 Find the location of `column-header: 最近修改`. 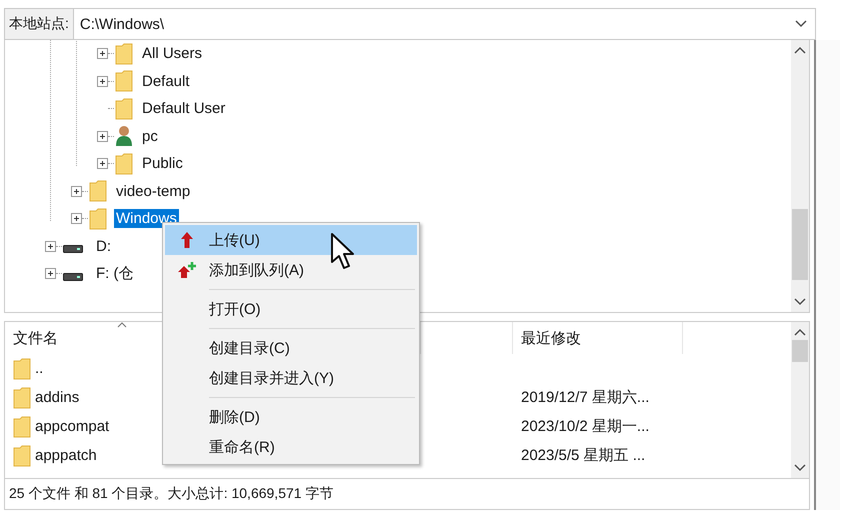

column-header: 最近修改 is located at coordinates (551, 338).